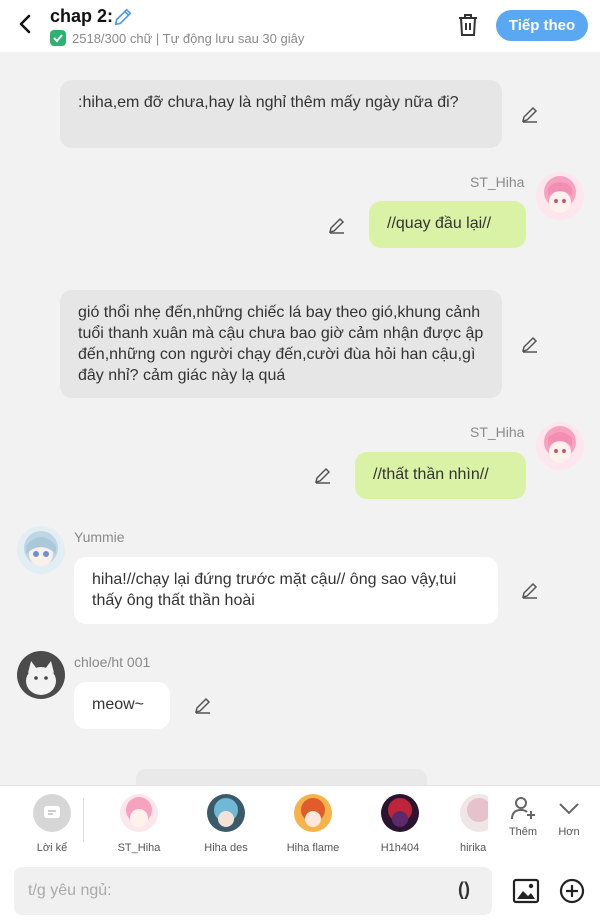 This screenshot has width=600, height=924. I want to click on divider, so click(83, 820).